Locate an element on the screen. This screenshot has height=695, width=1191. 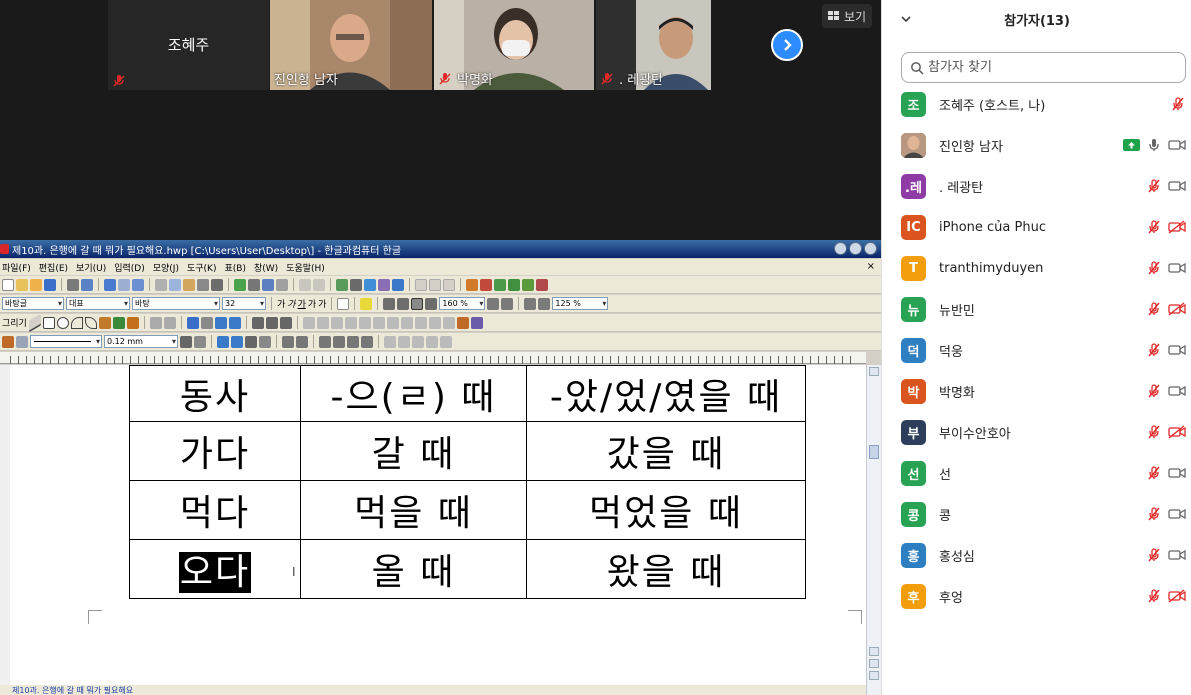
bullet-icon is located at coordinates (544, 303).